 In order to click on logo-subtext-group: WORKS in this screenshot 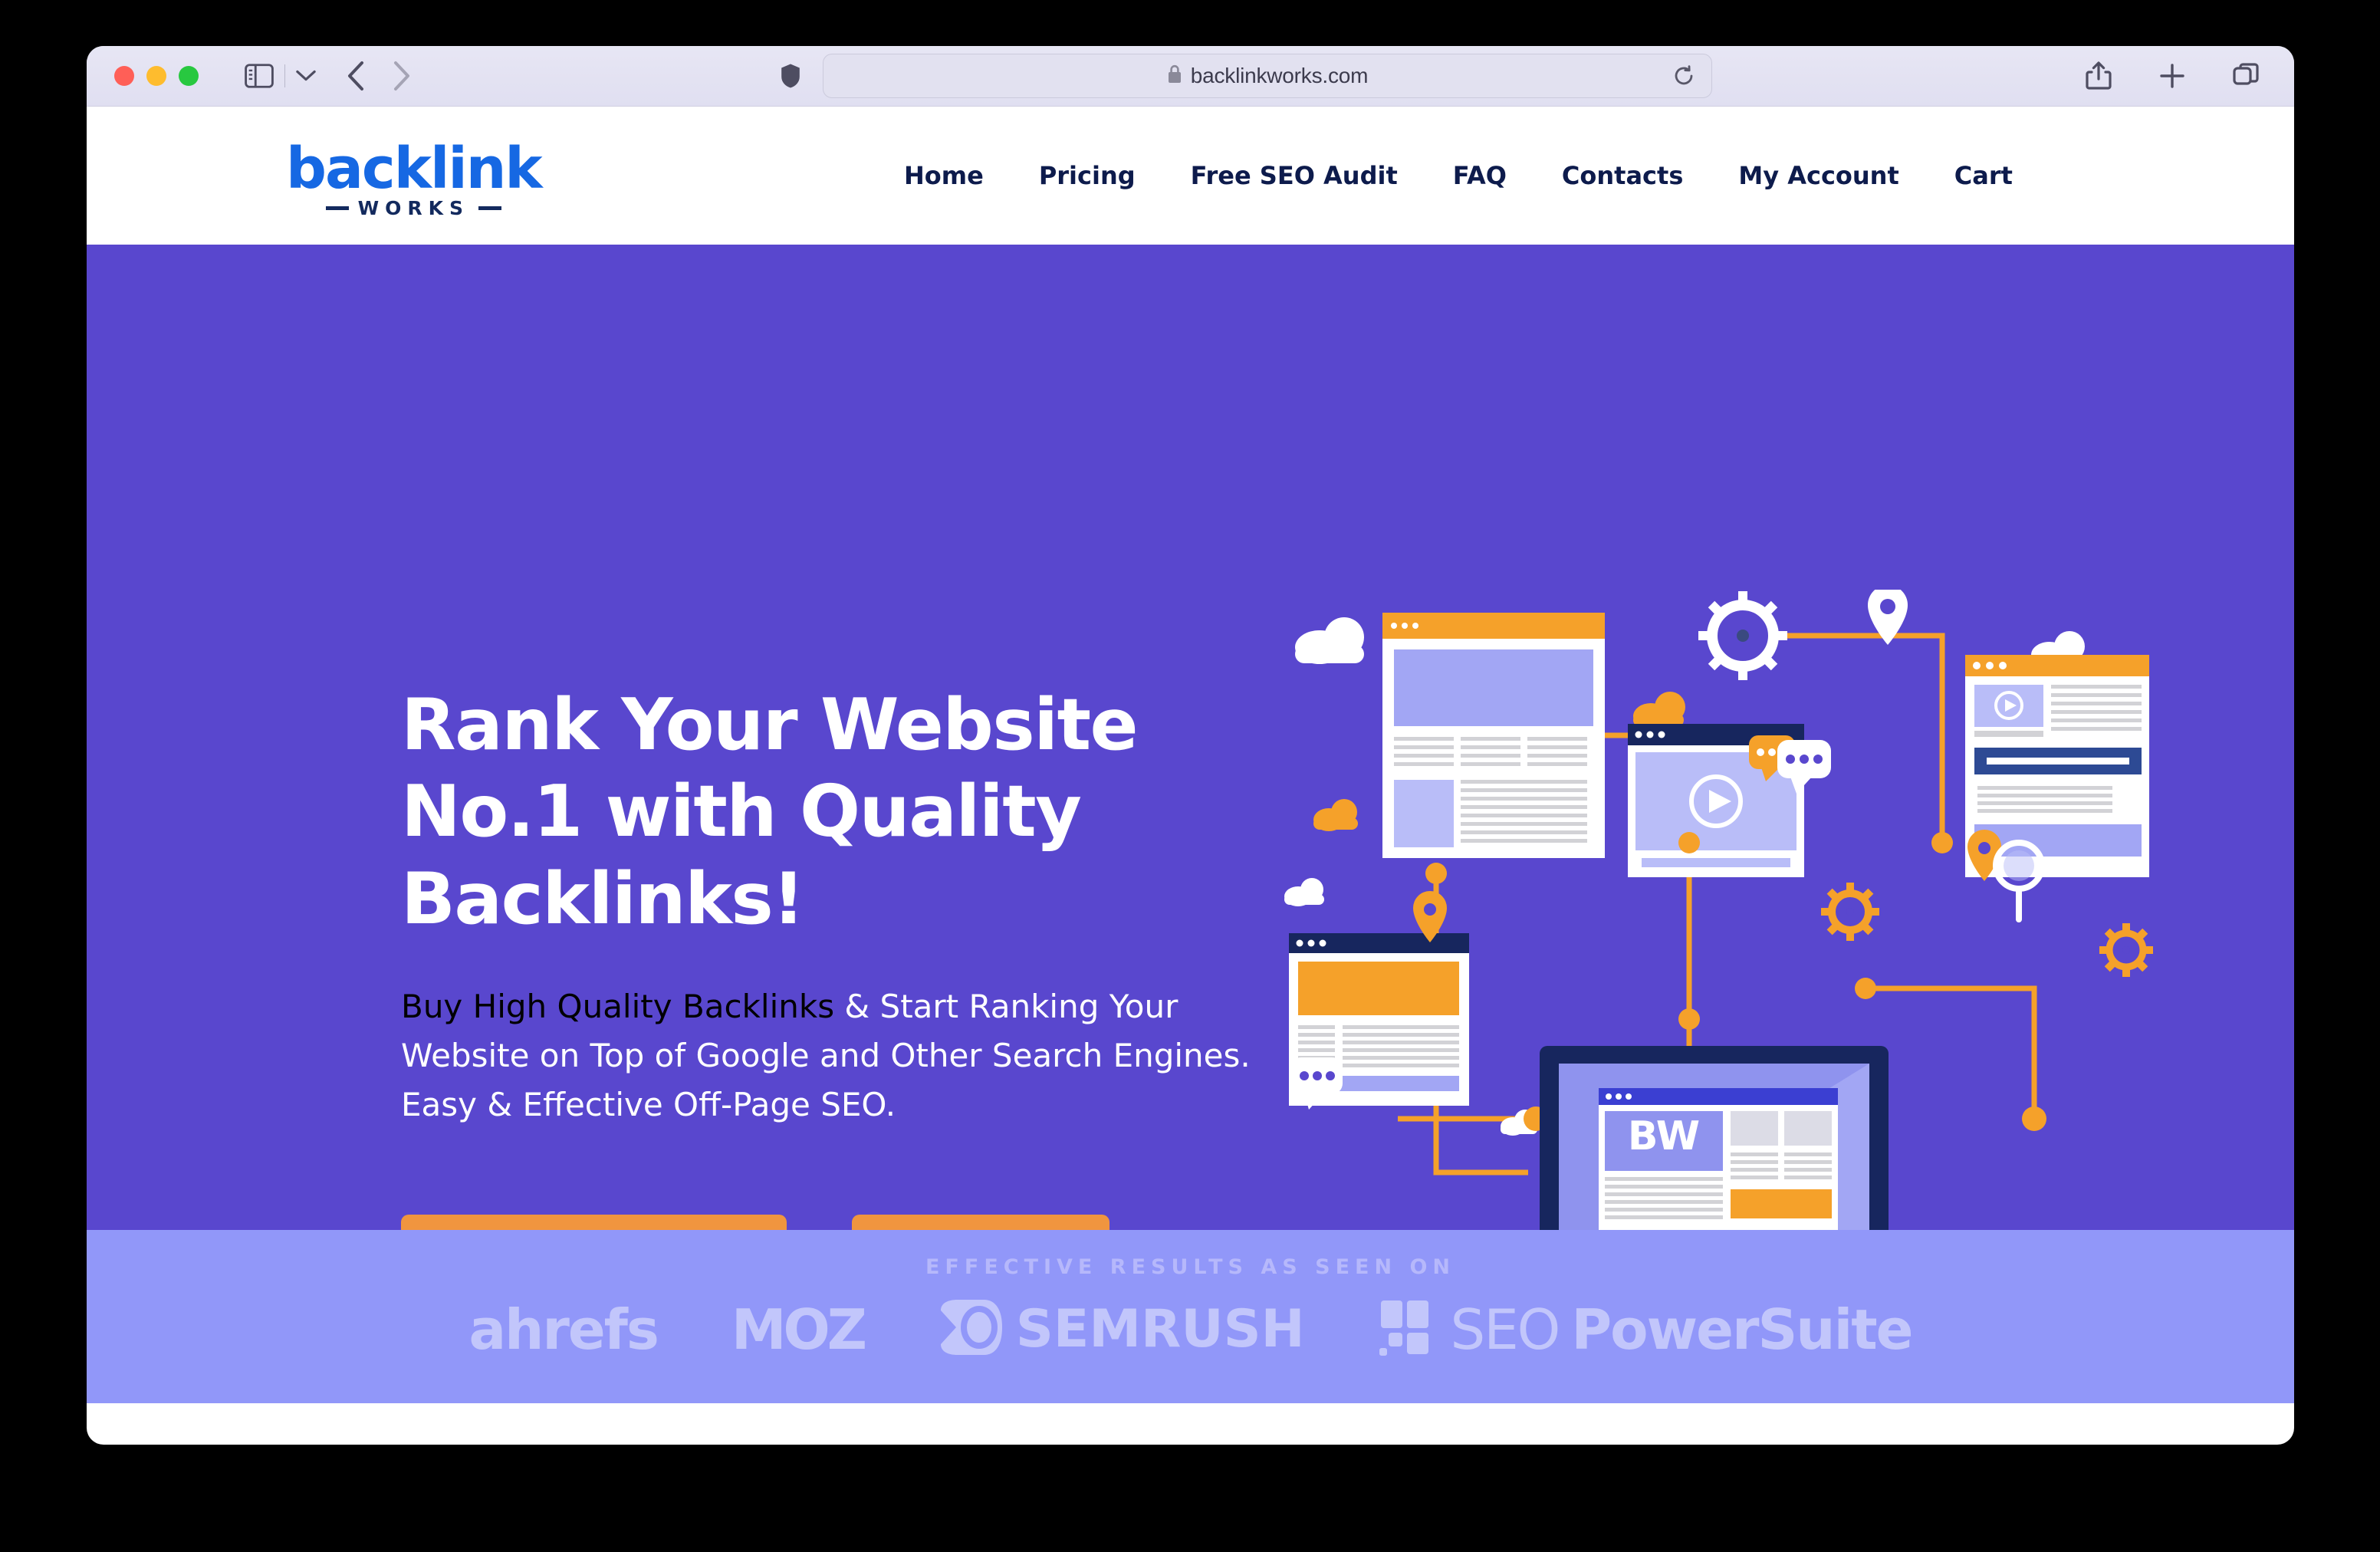, I will do `click(414, 208)`.